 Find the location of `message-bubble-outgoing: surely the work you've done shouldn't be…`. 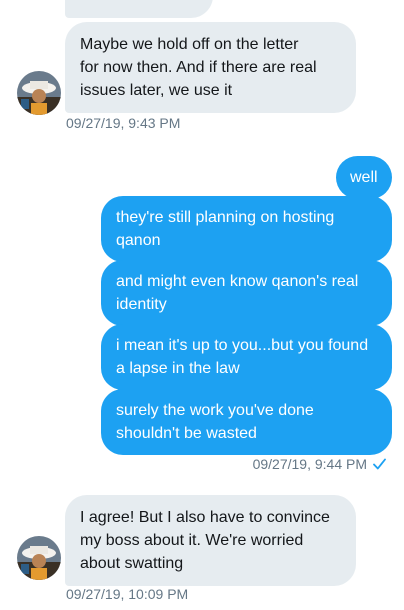

message-bubble-outgoing: surely the work you've done shouldn't be… is located at coordinates (246, 422).